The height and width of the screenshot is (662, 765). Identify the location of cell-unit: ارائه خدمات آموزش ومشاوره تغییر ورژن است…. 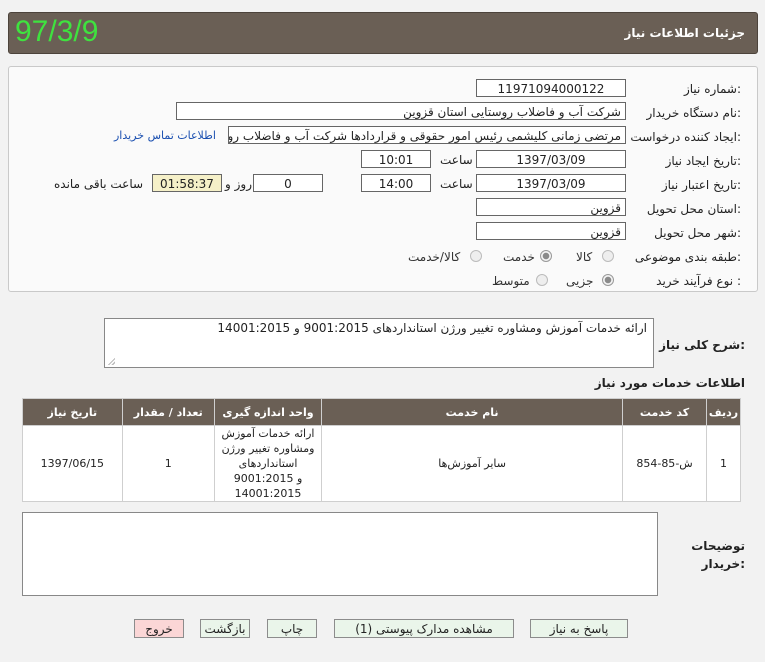
(268, 463).